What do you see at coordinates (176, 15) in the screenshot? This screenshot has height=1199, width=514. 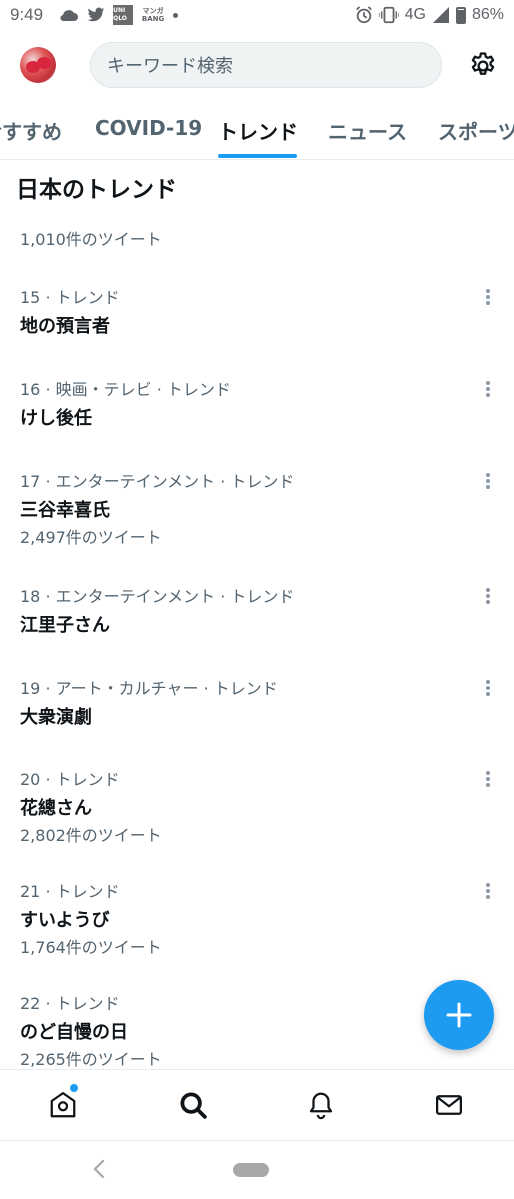 I see `more-notifications-dot` at bounding box center [176, 15].